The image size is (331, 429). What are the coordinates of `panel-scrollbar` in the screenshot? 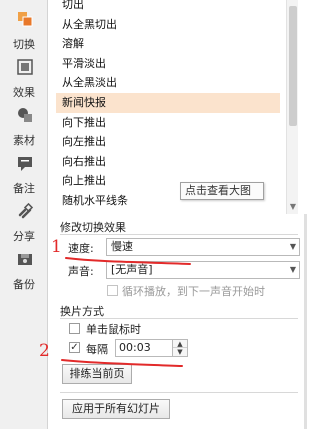 It's located at (305, 321).